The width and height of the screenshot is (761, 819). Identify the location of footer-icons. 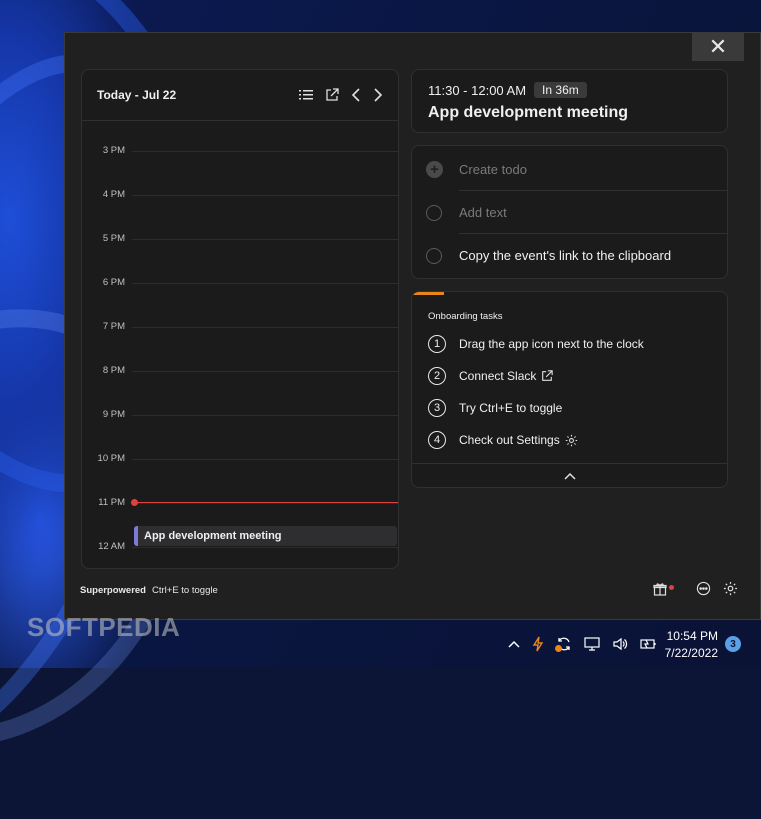
(701, 588).